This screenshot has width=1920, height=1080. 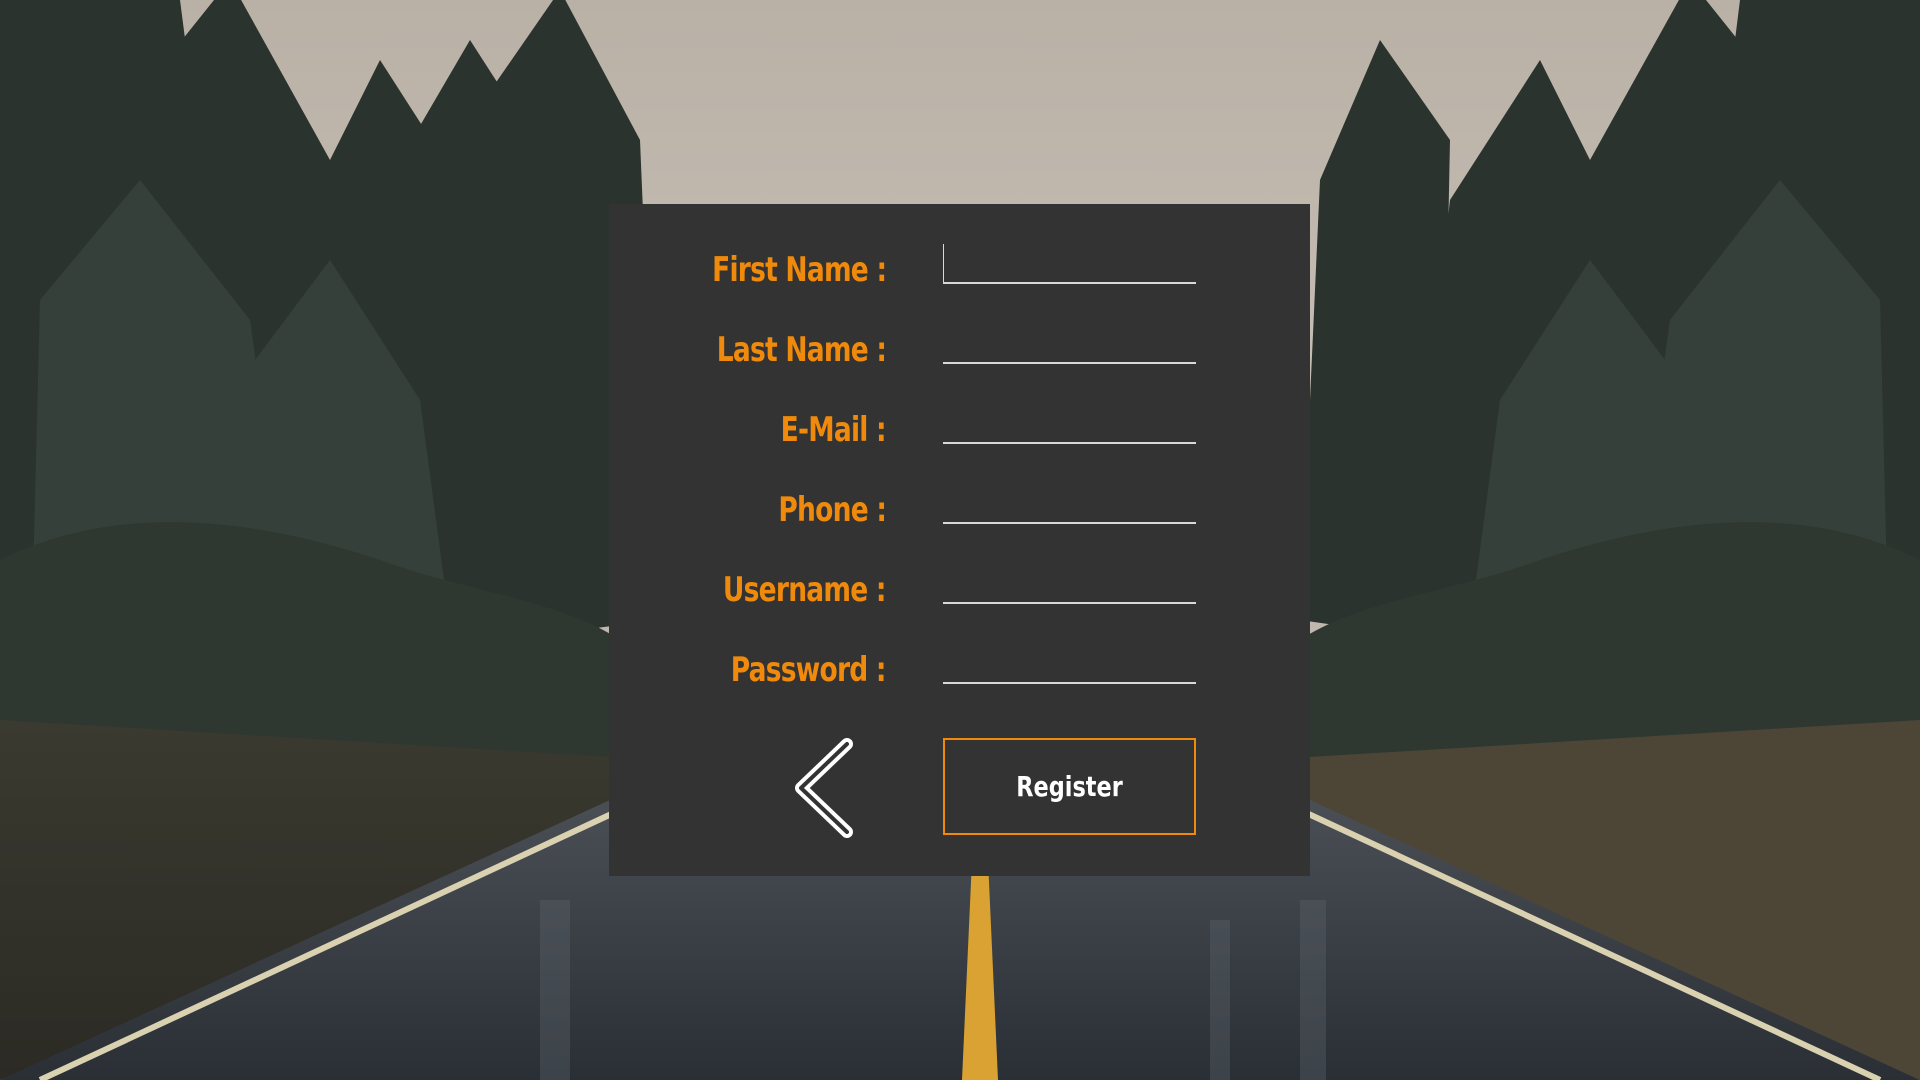 I want to click on register-button-label: Register, so click(x=1069, y=786).